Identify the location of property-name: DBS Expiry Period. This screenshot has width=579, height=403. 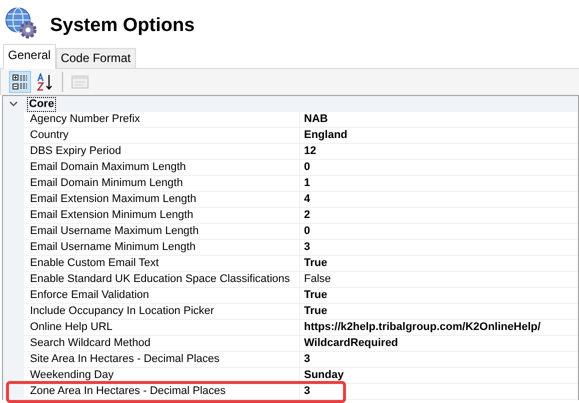
(162, 152).